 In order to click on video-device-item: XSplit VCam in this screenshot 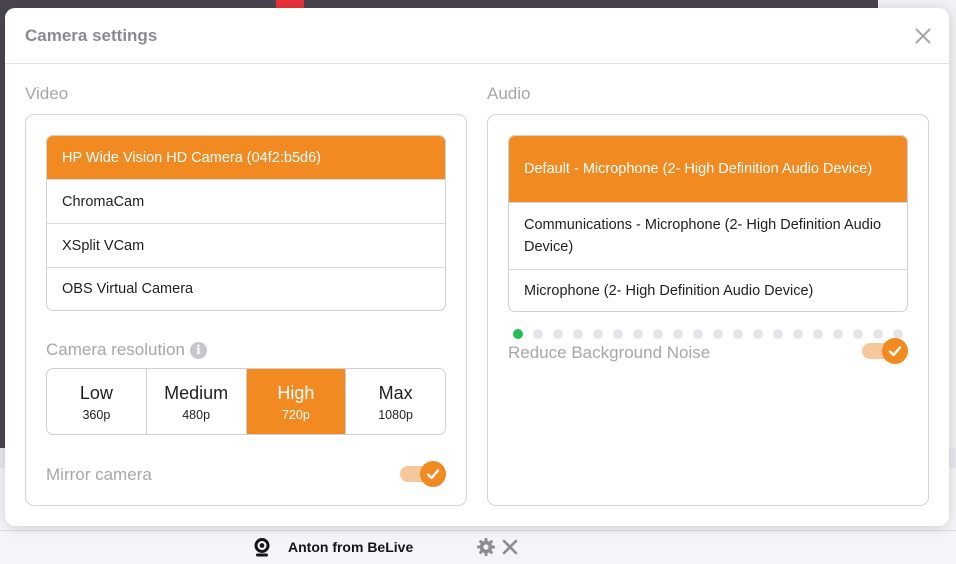, I will do `click(246, 245)`.